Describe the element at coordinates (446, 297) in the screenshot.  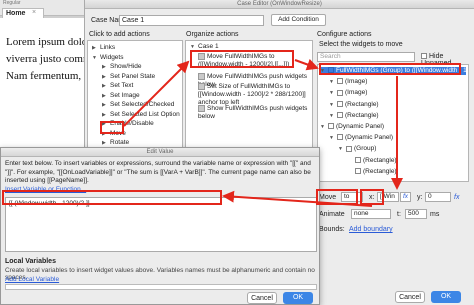
I see `case-ok-button: OK` at that location.